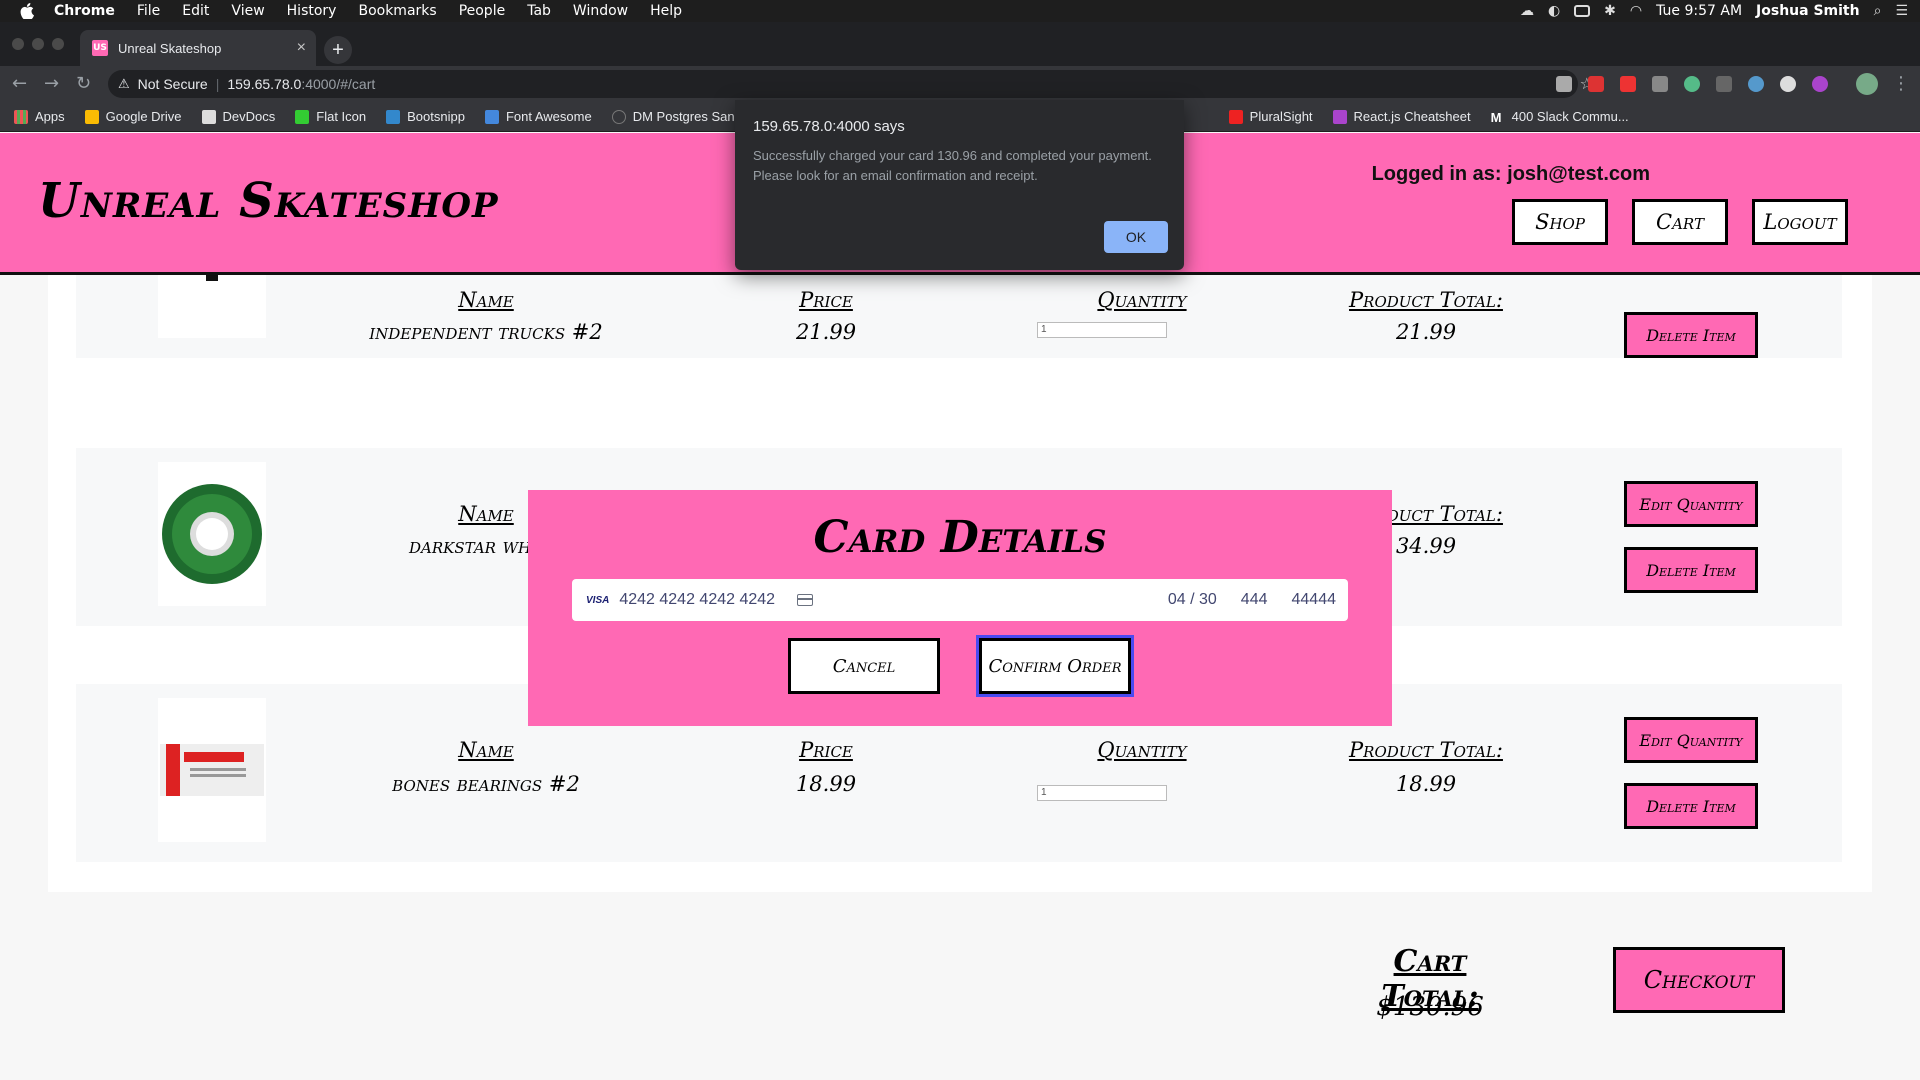 This screenshot has width=1920, height=1080. What do you see at coordinates (39, 116) in the screenshot?
I see `bookmark-apps: Apps` at bounding box center [39, 116].